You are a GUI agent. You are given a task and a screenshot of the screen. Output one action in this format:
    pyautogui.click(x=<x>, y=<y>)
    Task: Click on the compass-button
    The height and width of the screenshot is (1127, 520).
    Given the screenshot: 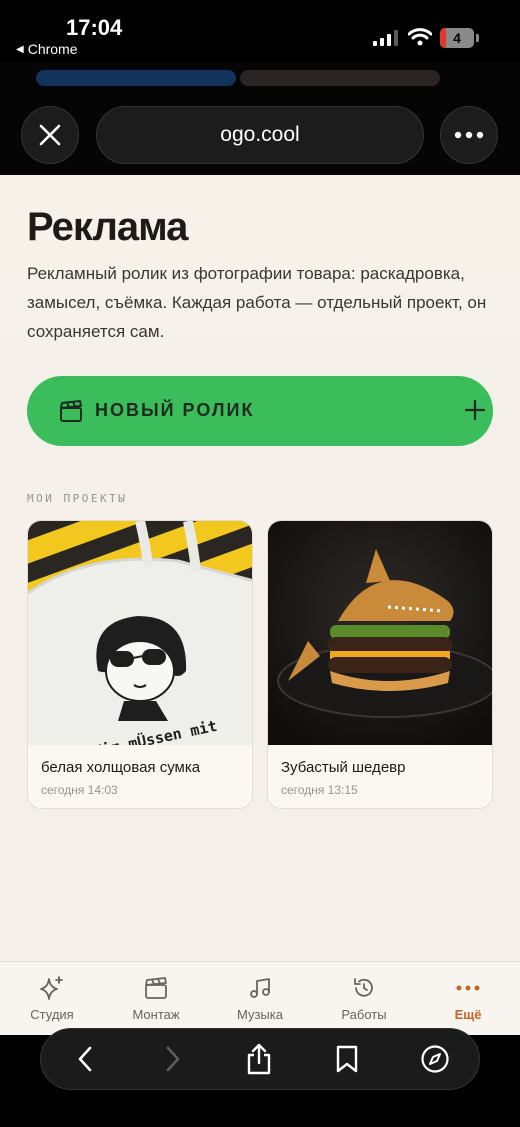 What is the action you would take?
    pyautogui.click(x=435, y=1059)
    